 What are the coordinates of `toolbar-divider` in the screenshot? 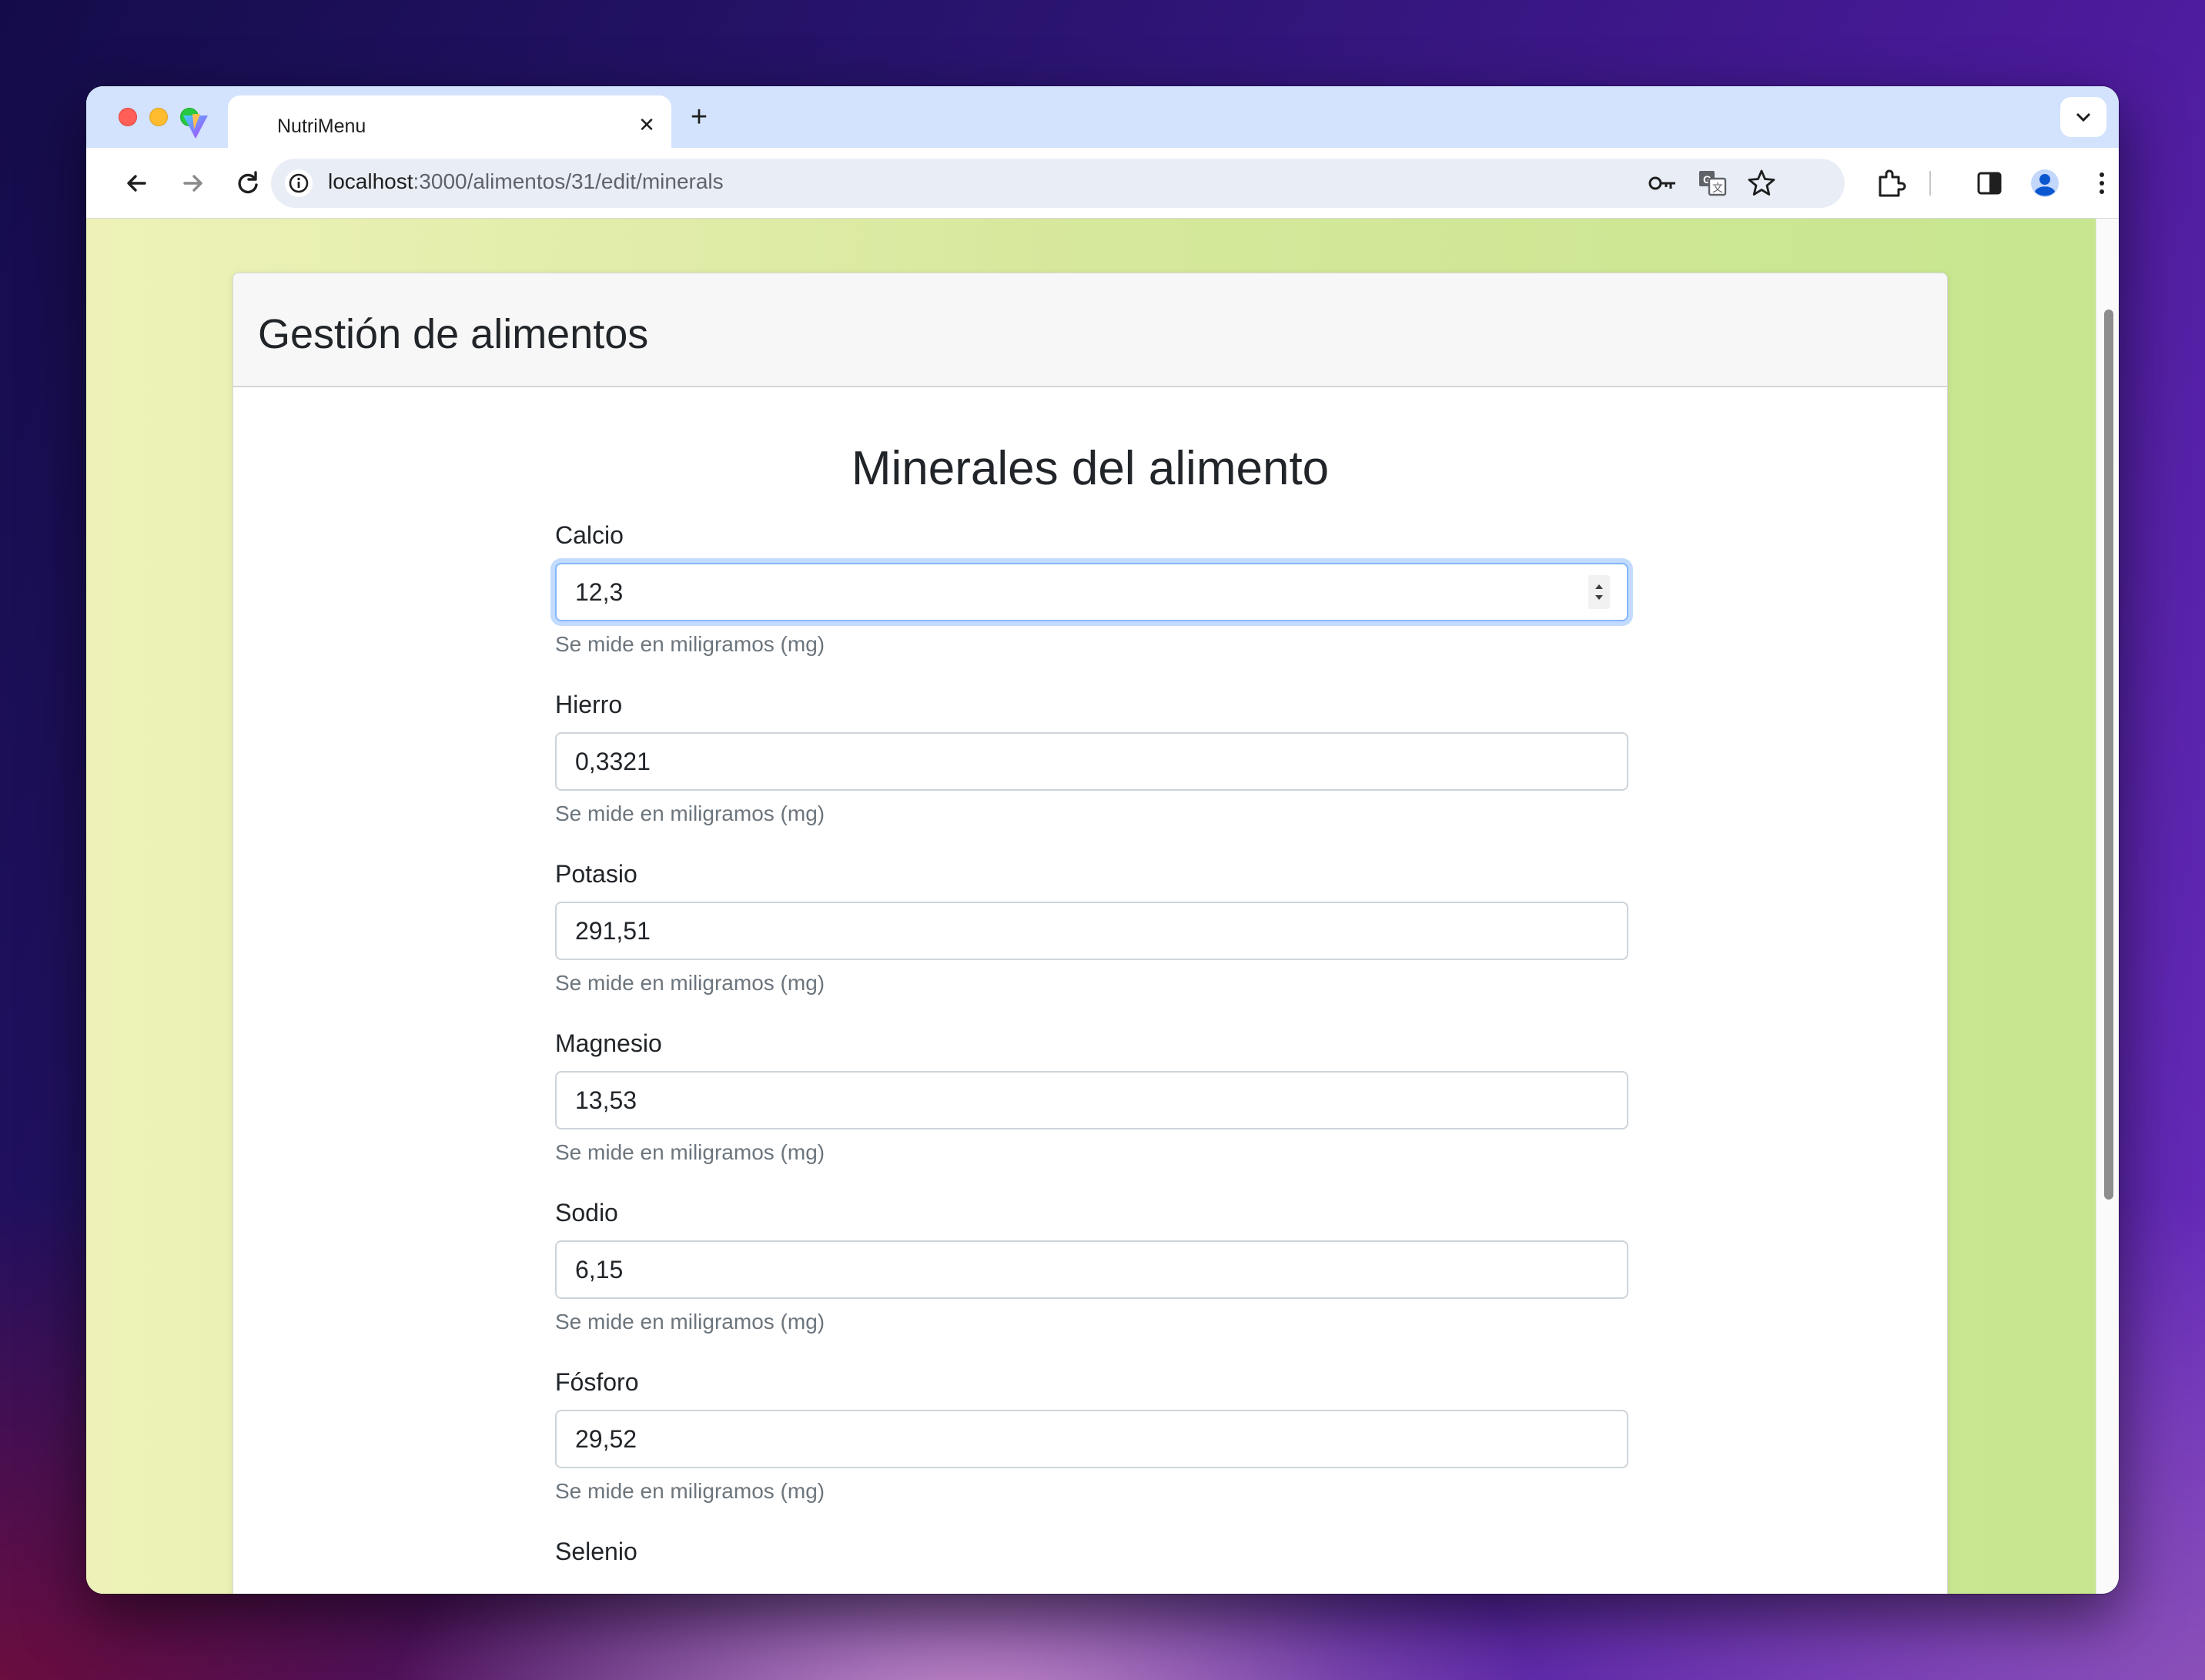 It's located at (1930, 183).